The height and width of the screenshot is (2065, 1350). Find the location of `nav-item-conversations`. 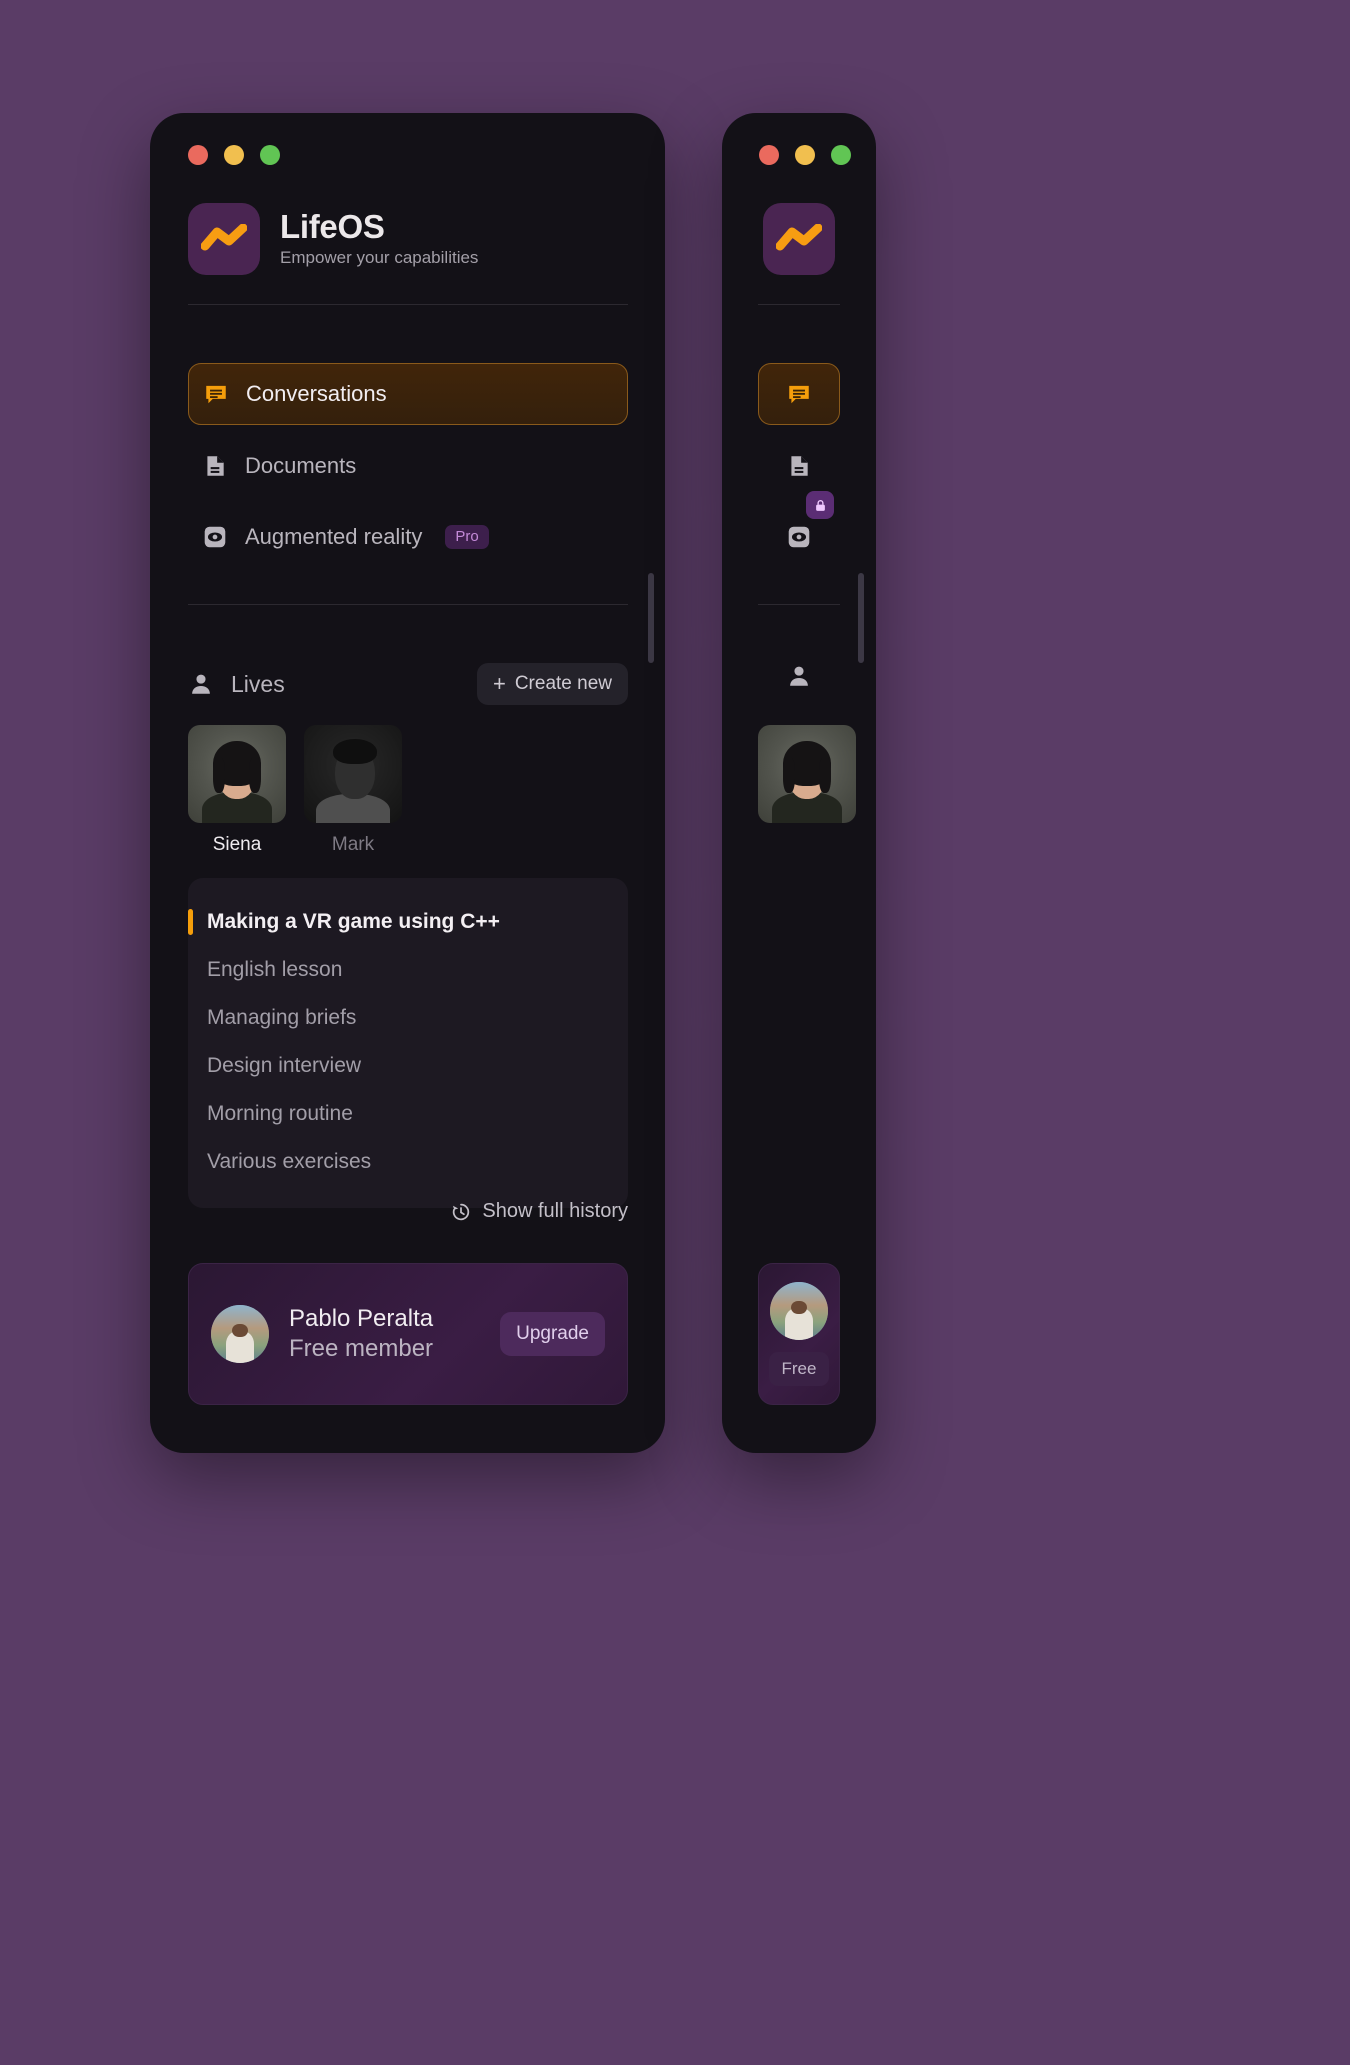

nav-item-conversations is located at coordinates (799, 394).